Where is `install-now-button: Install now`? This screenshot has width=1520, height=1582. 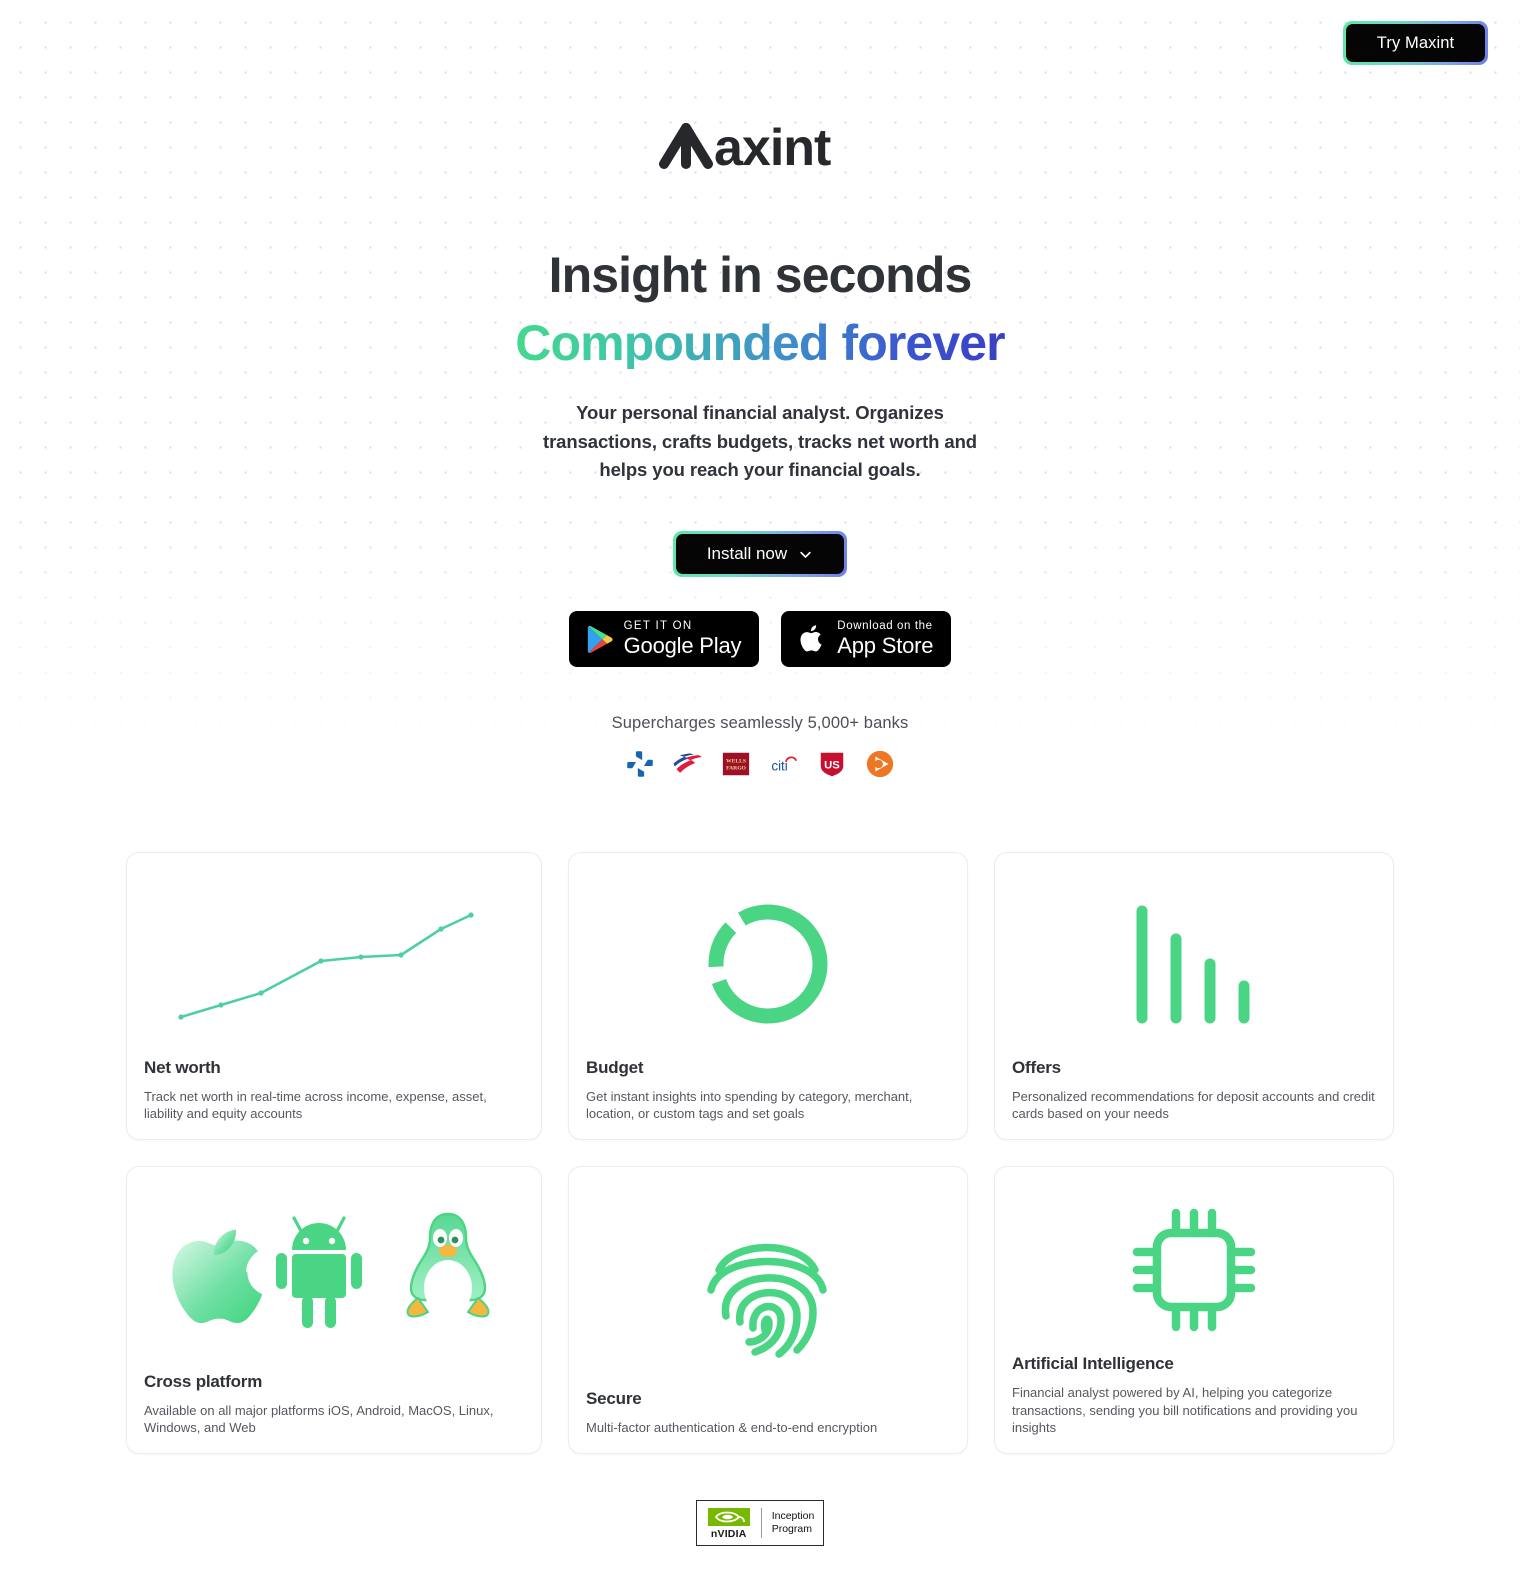 install-now-button: Install now is located at coordinates (760, 554).